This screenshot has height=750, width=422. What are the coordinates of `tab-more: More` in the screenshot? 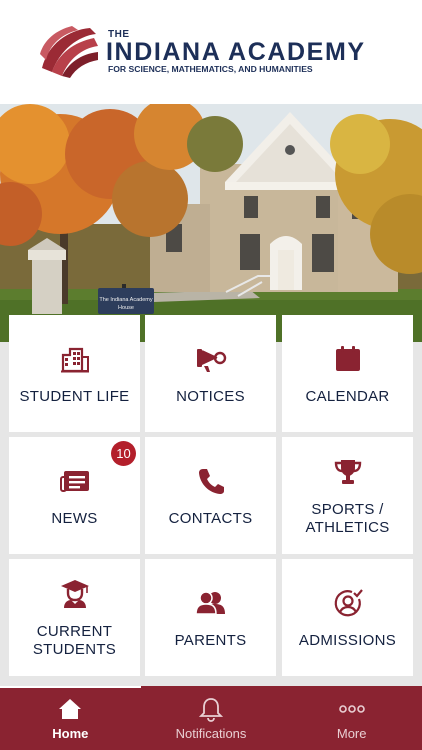 It's located at (351, 718).